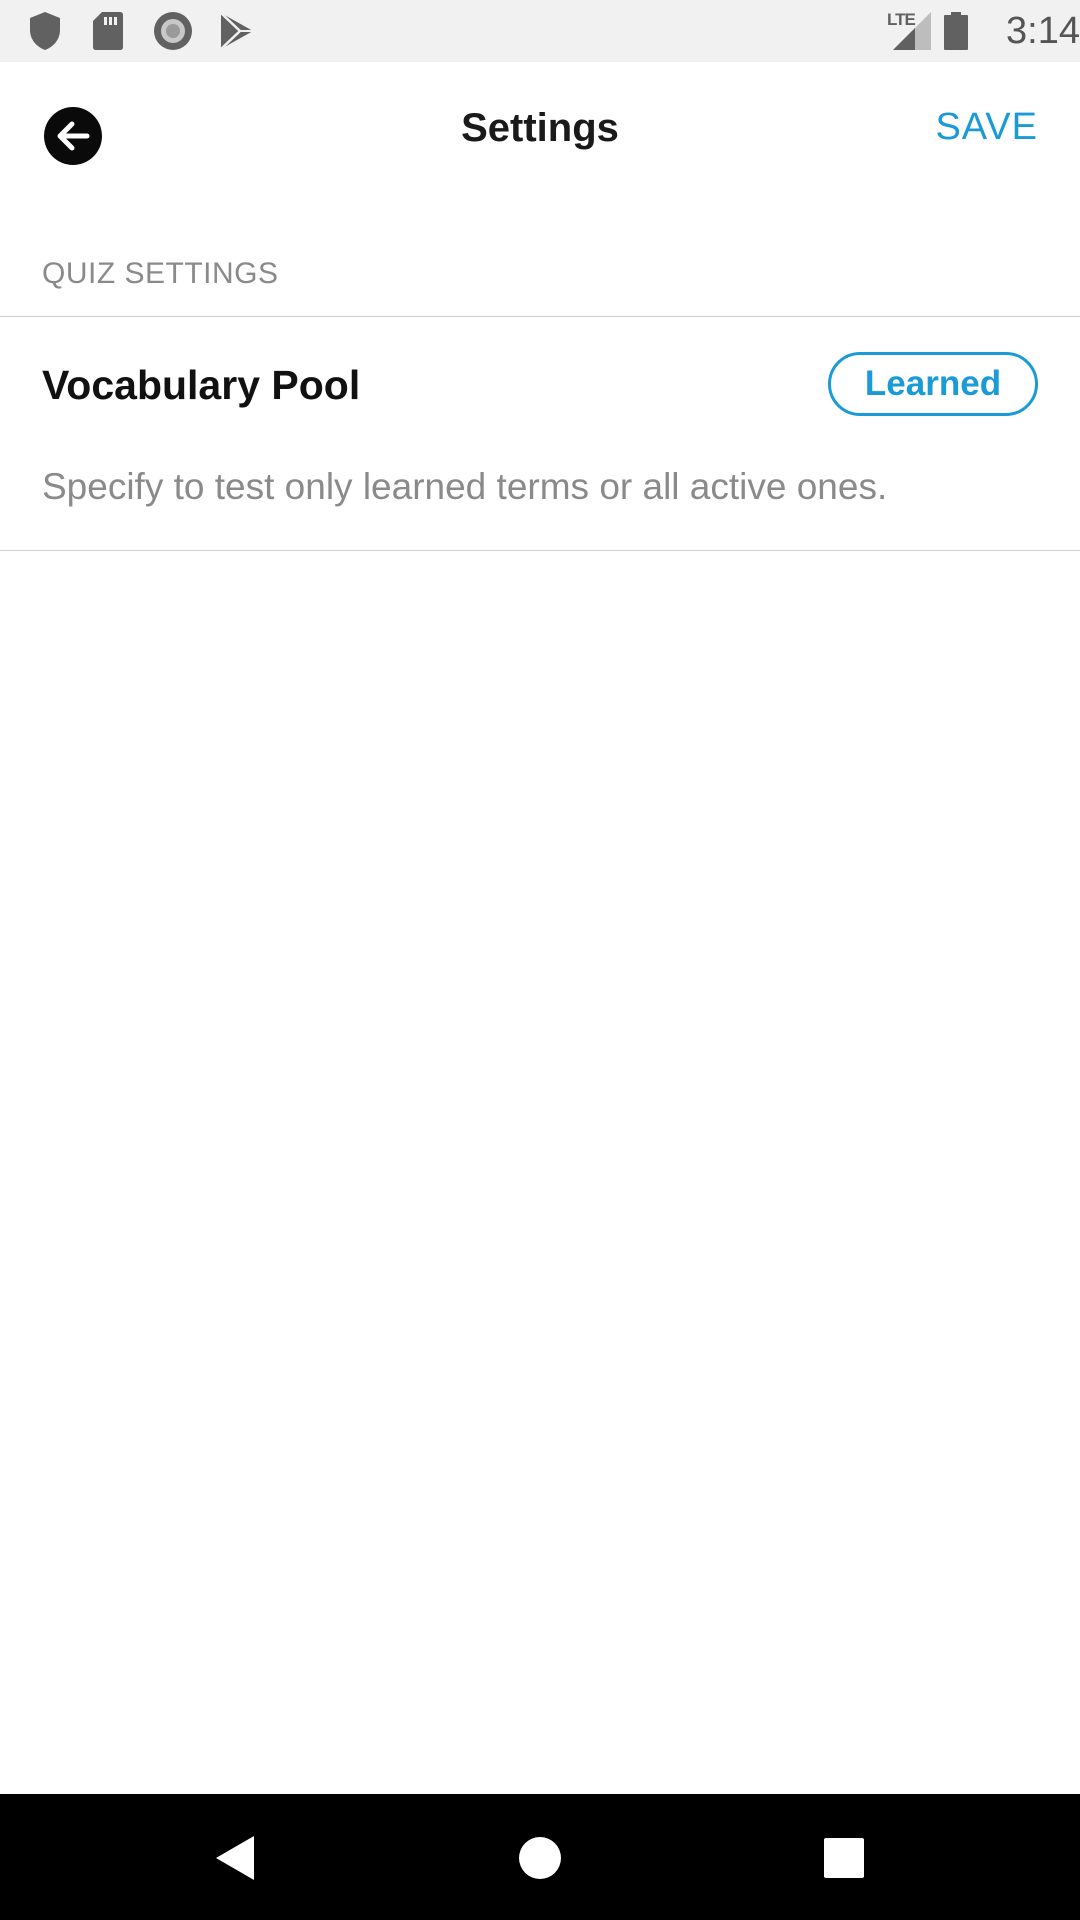  I want to click on battery-icon, so click(956, 33).